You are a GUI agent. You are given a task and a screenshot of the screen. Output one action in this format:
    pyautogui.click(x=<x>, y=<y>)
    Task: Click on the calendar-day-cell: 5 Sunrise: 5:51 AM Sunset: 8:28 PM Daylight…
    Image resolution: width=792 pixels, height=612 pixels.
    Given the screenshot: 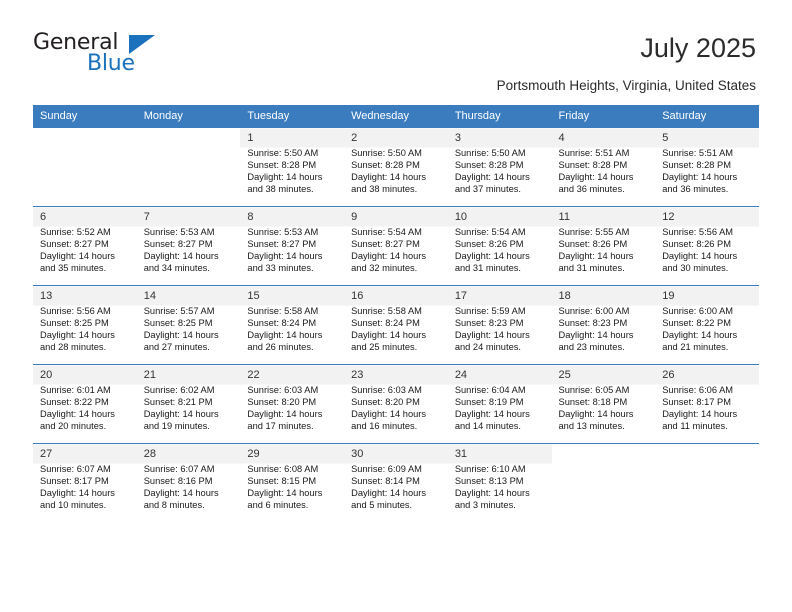 What is the action you would take?
    pyautogui.click(x=707, y=167)
    